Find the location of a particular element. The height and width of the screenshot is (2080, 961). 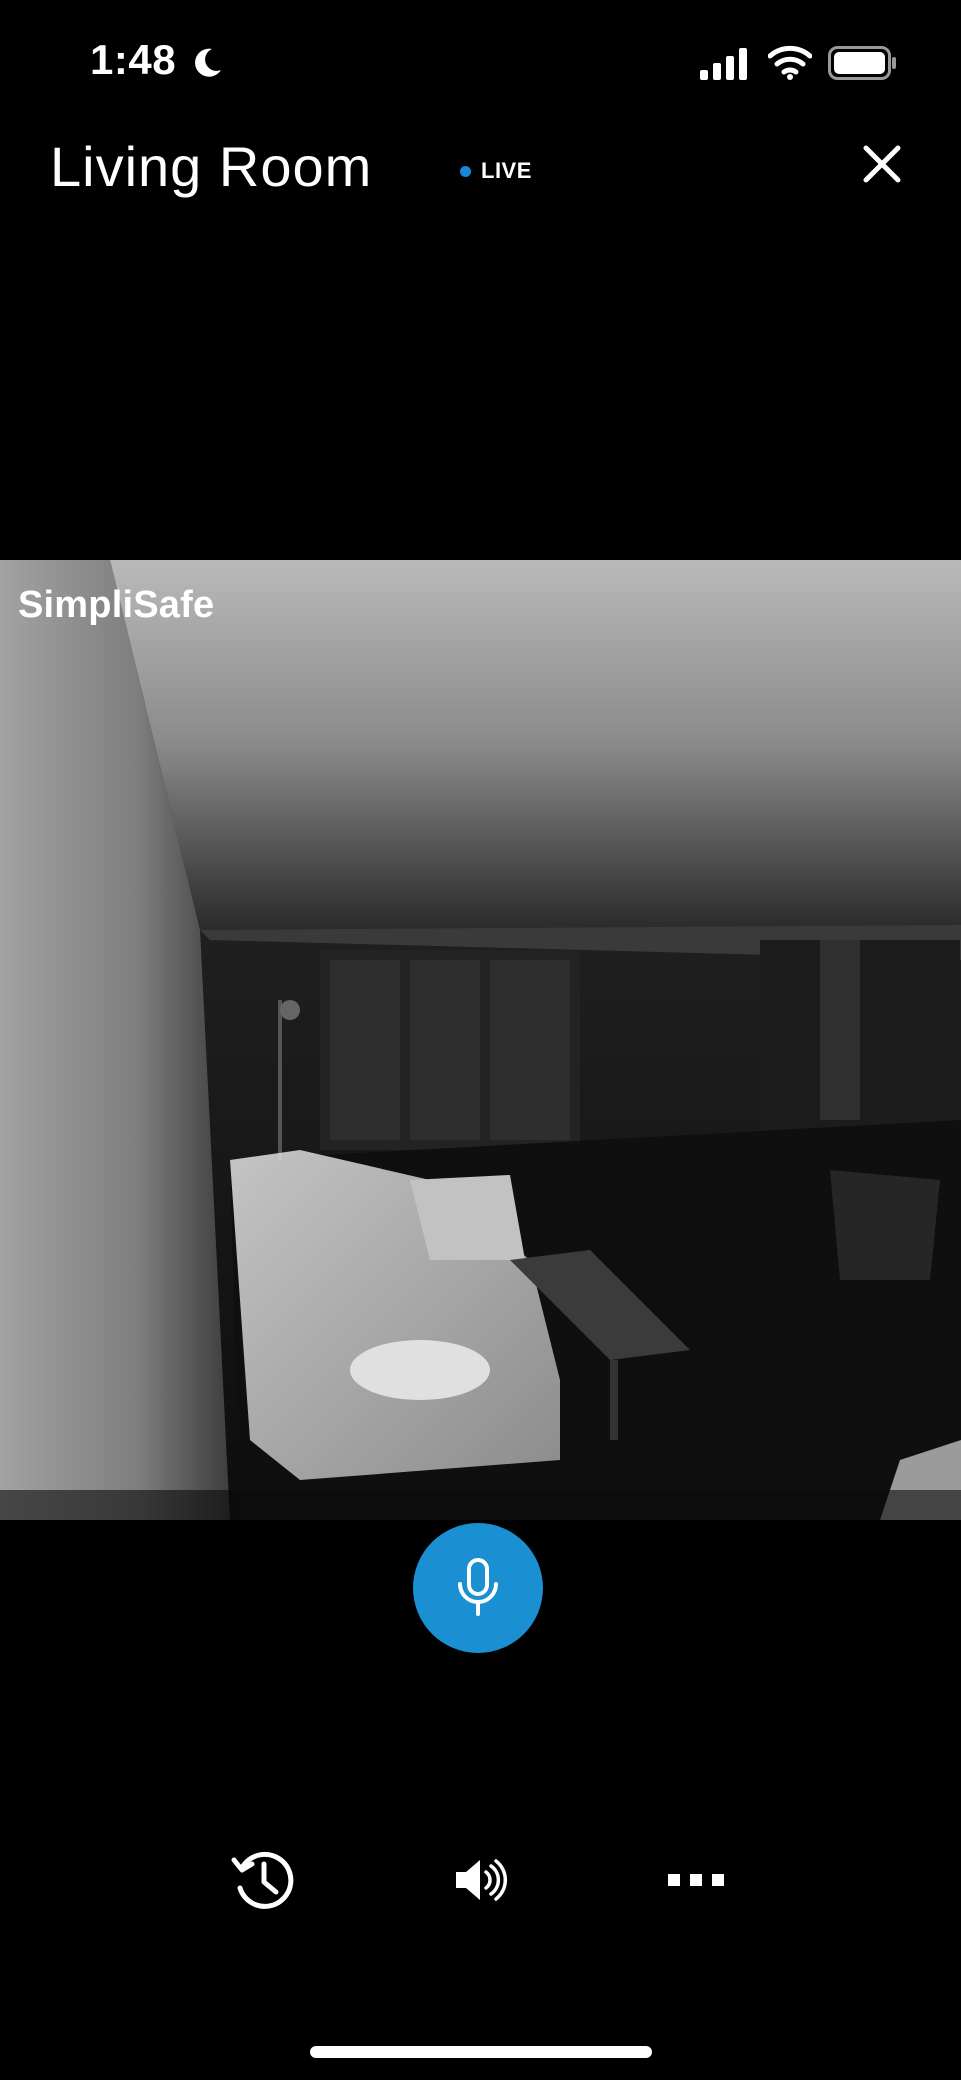

status-bar: 1:48 is located at coordinates (480, 60).